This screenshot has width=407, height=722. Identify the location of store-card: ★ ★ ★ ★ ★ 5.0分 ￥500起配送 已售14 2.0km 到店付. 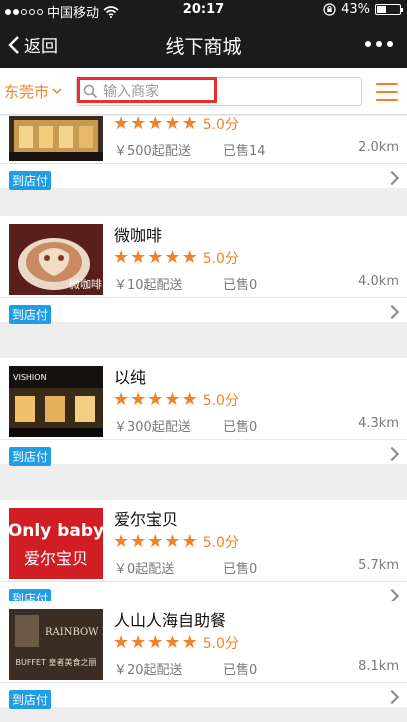
(203, 153).